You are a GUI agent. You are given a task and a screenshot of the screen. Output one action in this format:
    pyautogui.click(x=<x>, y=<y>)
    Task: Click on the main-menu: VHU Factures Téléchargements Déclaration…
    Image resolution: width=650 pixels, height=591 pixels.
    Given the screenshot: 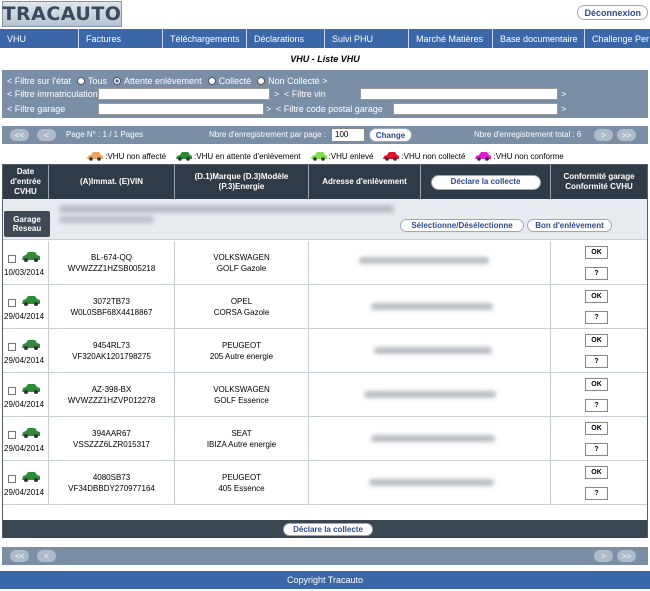 What is the action you would take?
    pyautogui.click(x=325, y=38)
    